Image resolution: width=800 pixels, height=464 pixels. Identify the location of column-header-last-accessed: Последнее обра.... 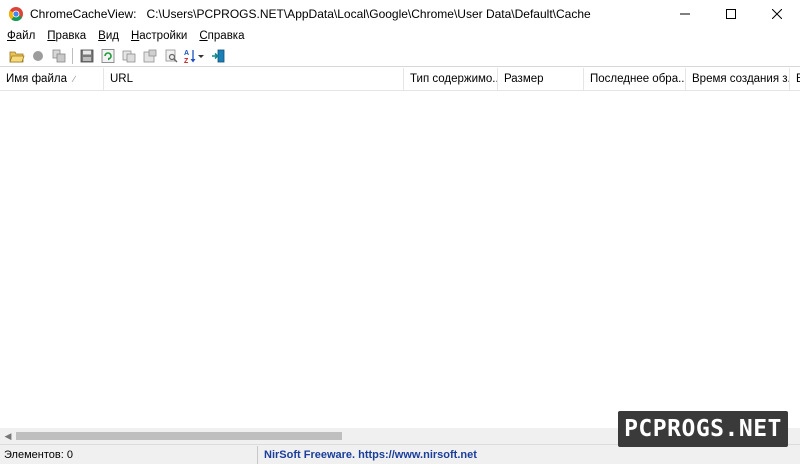
(635, 79).